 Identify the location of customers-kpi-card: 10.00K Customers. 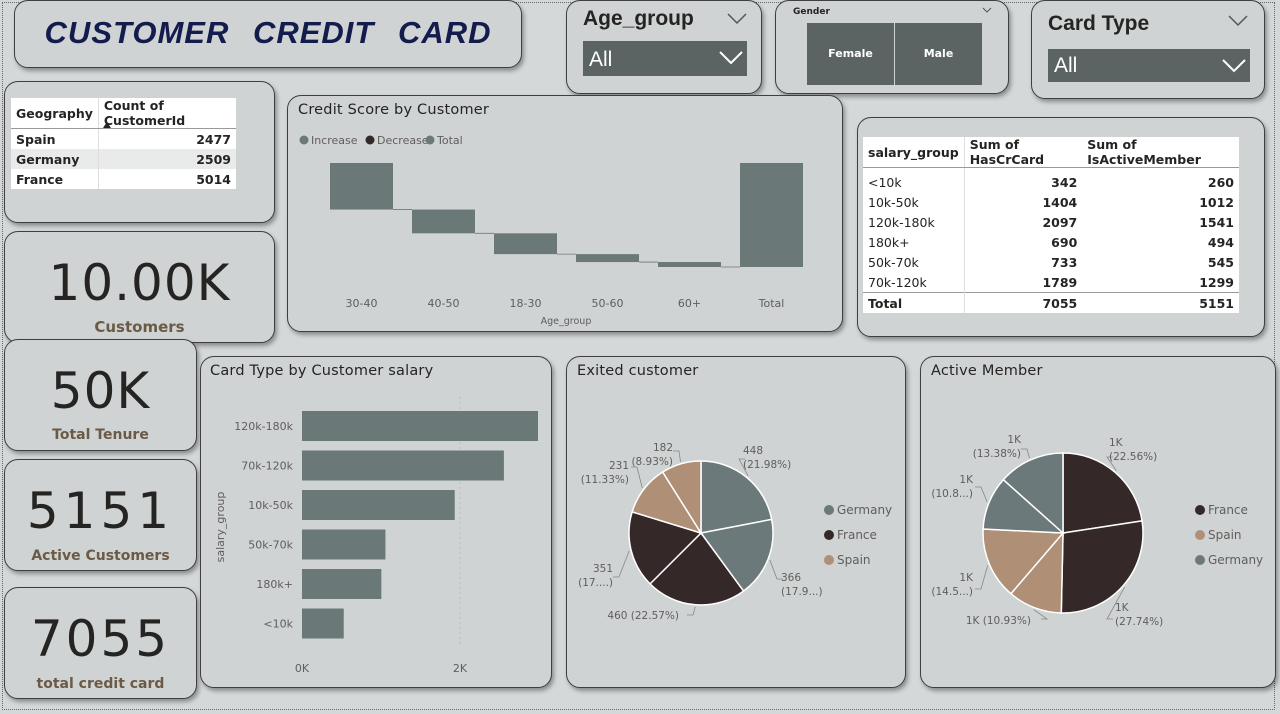
(139, 287).